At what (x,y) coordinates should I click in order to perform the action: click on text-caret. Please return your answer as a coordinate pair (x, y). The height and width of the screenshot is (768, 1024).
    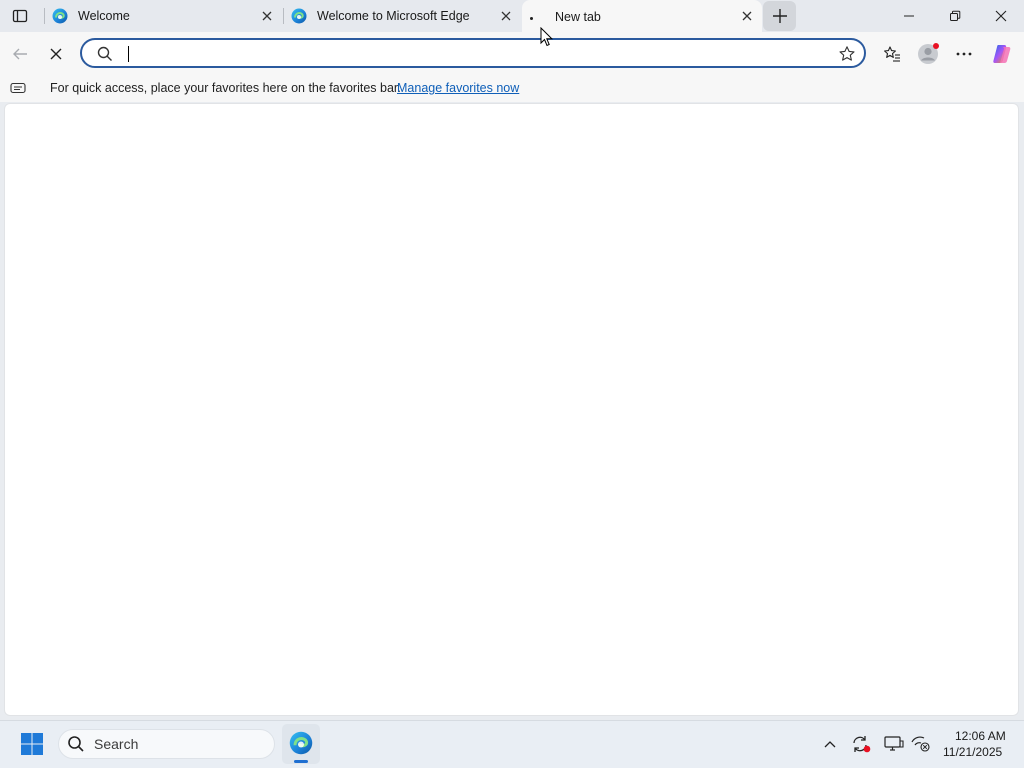
    Looking at the image, I should click on (128, 54).